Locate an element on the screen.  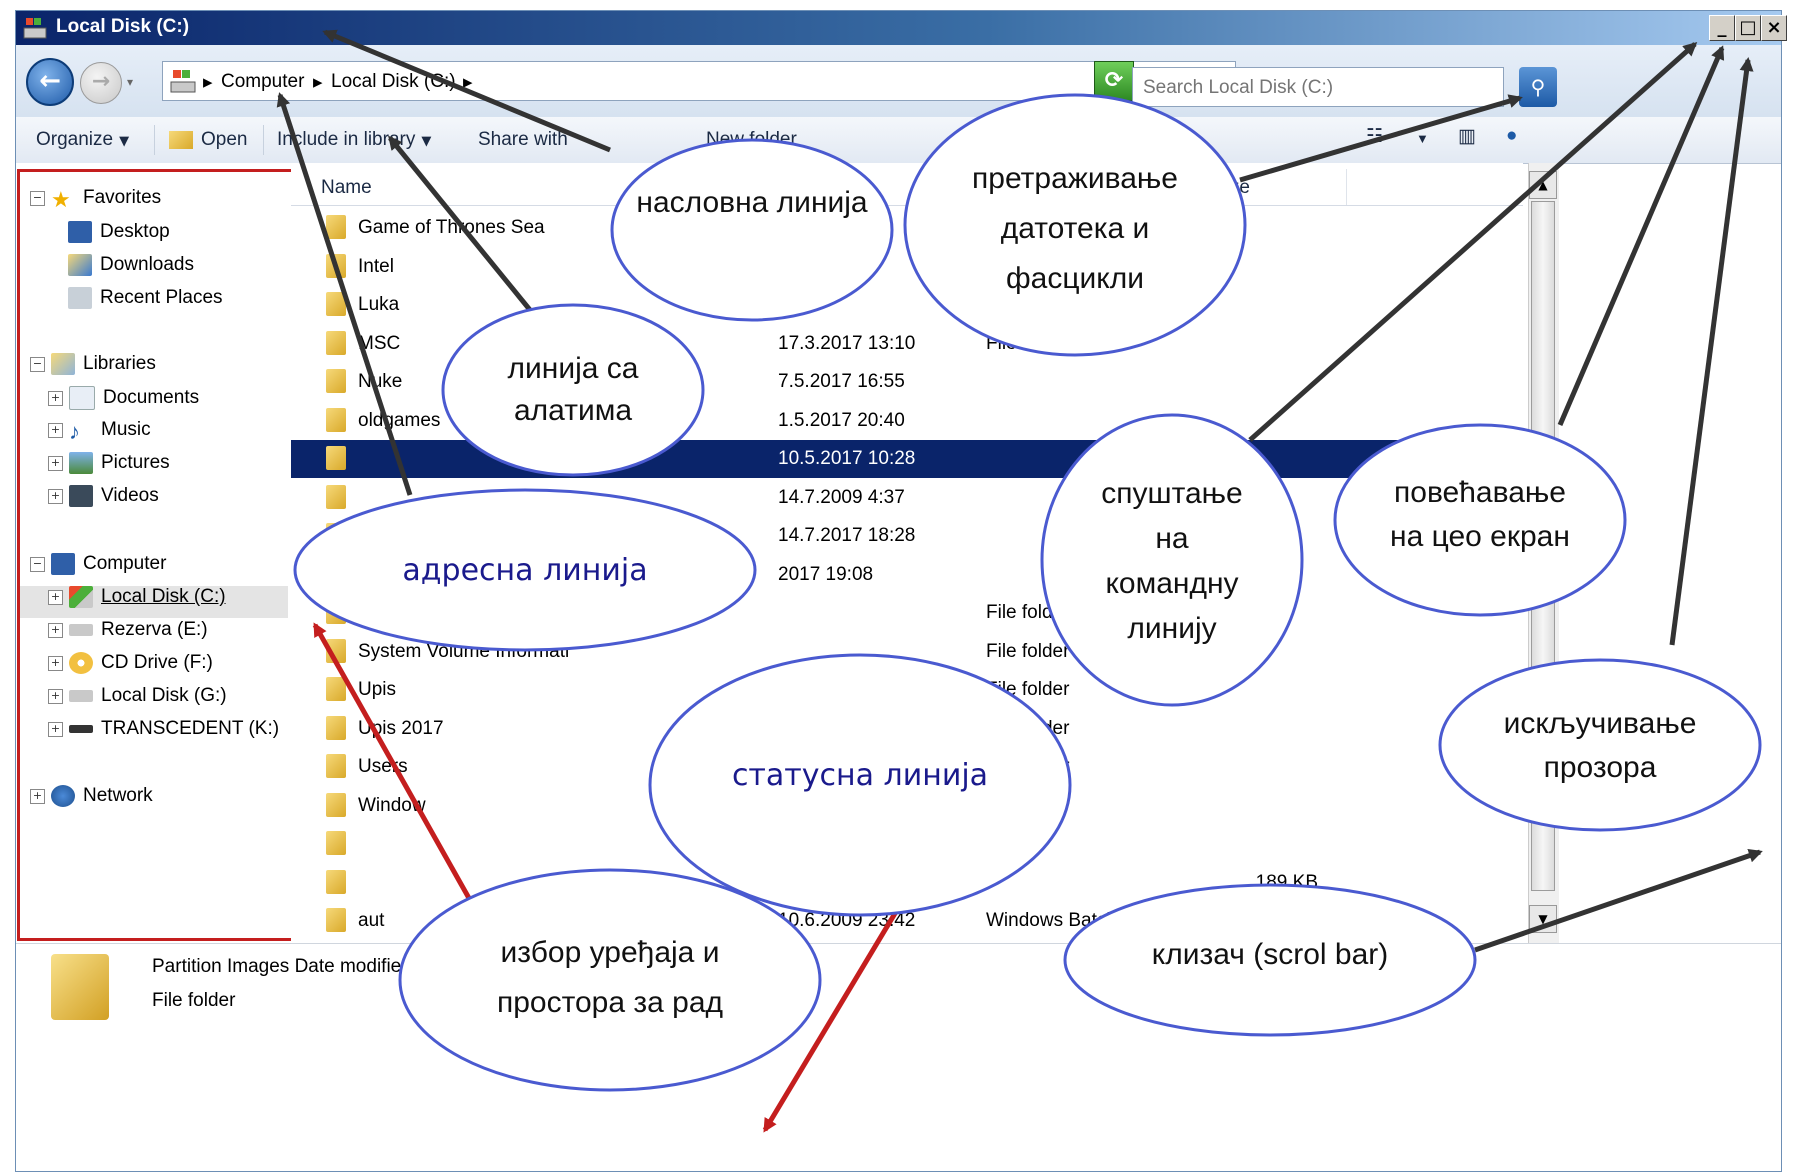
arrow-minimize is located at coordinates (1473, 242).